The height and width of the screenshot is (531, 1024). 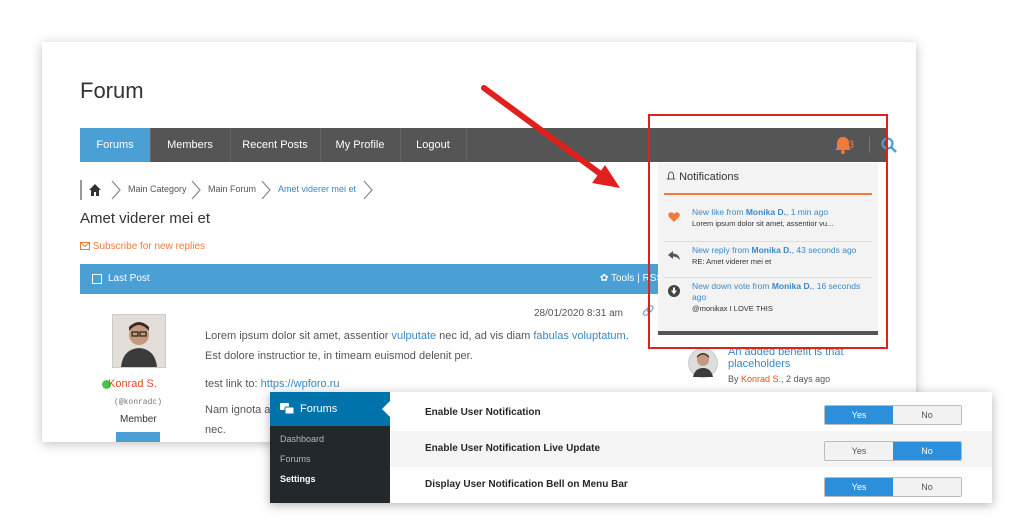 I want to click on meta-by: By, so click(x=735, y=379).